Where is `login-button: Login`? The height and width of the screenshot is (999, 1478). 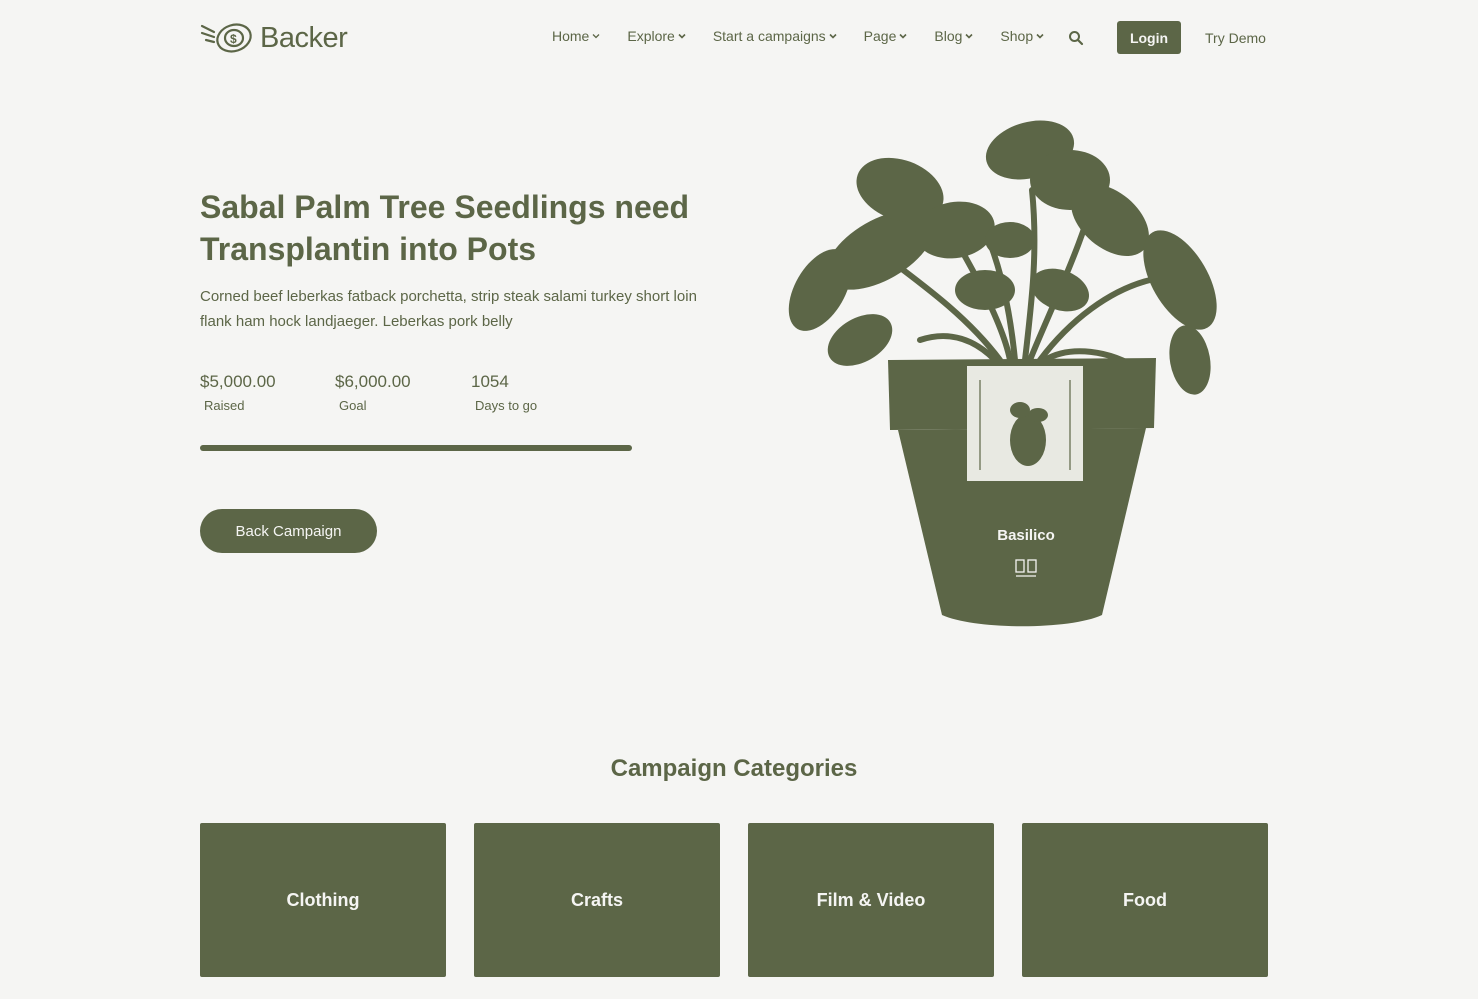 login-button: Login is located at coordinates (1149, 37).